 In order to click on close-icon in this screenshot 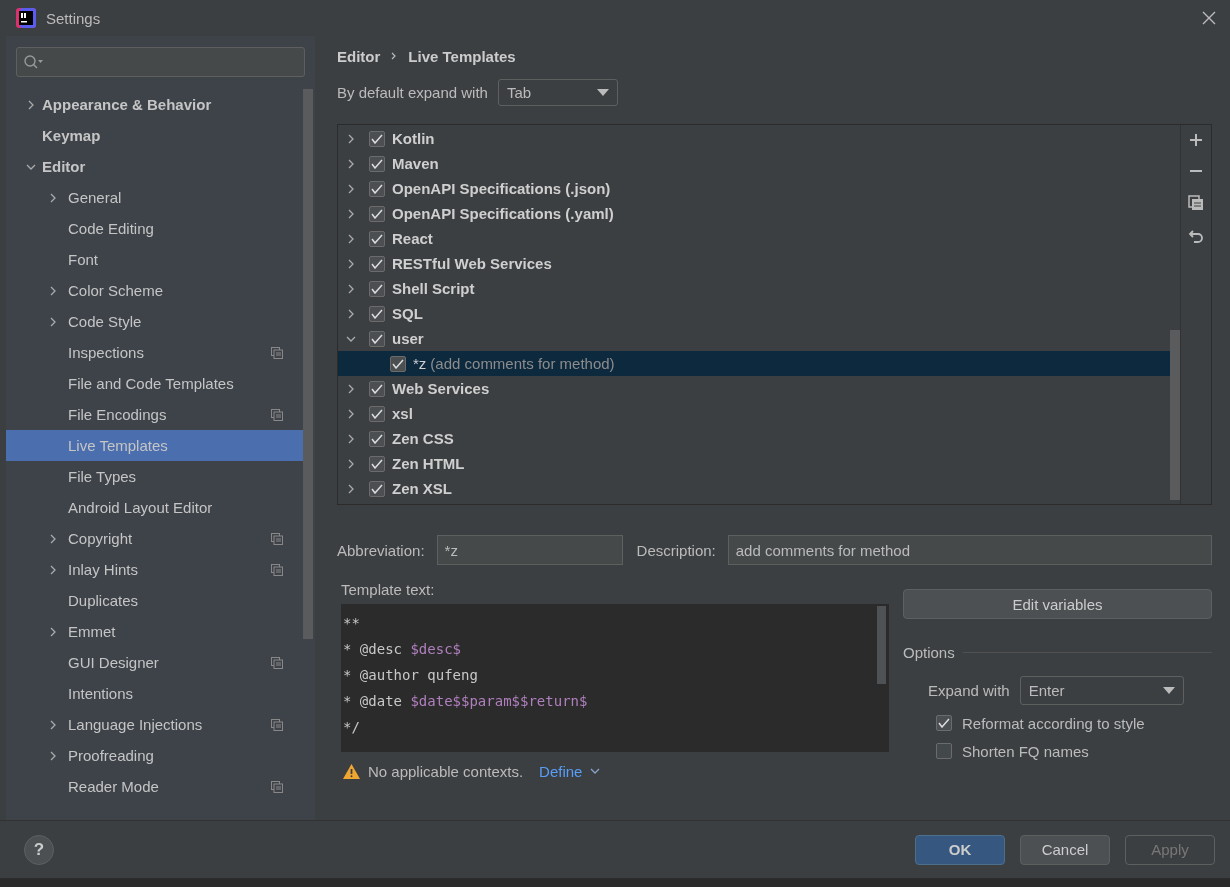, I will do `click(1209, 18)`.